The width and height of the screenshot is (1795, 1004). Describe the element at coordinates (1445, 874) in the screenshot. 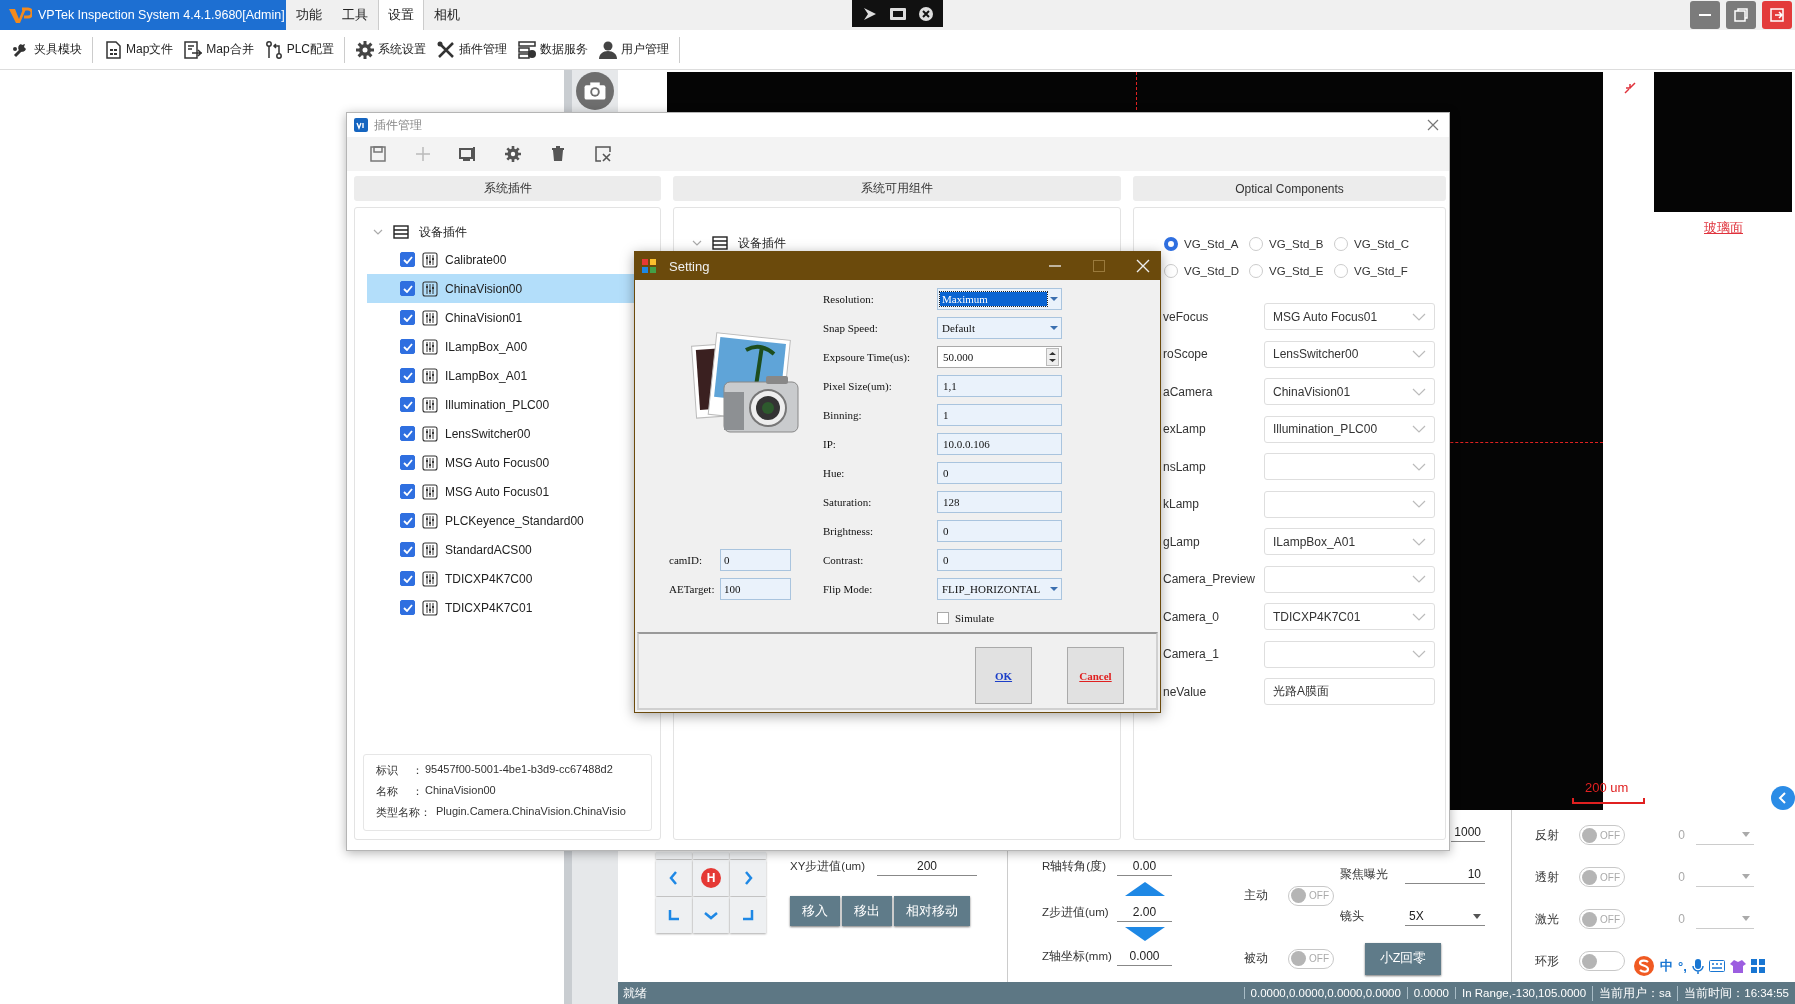

I see `input-field: 10` at that location.